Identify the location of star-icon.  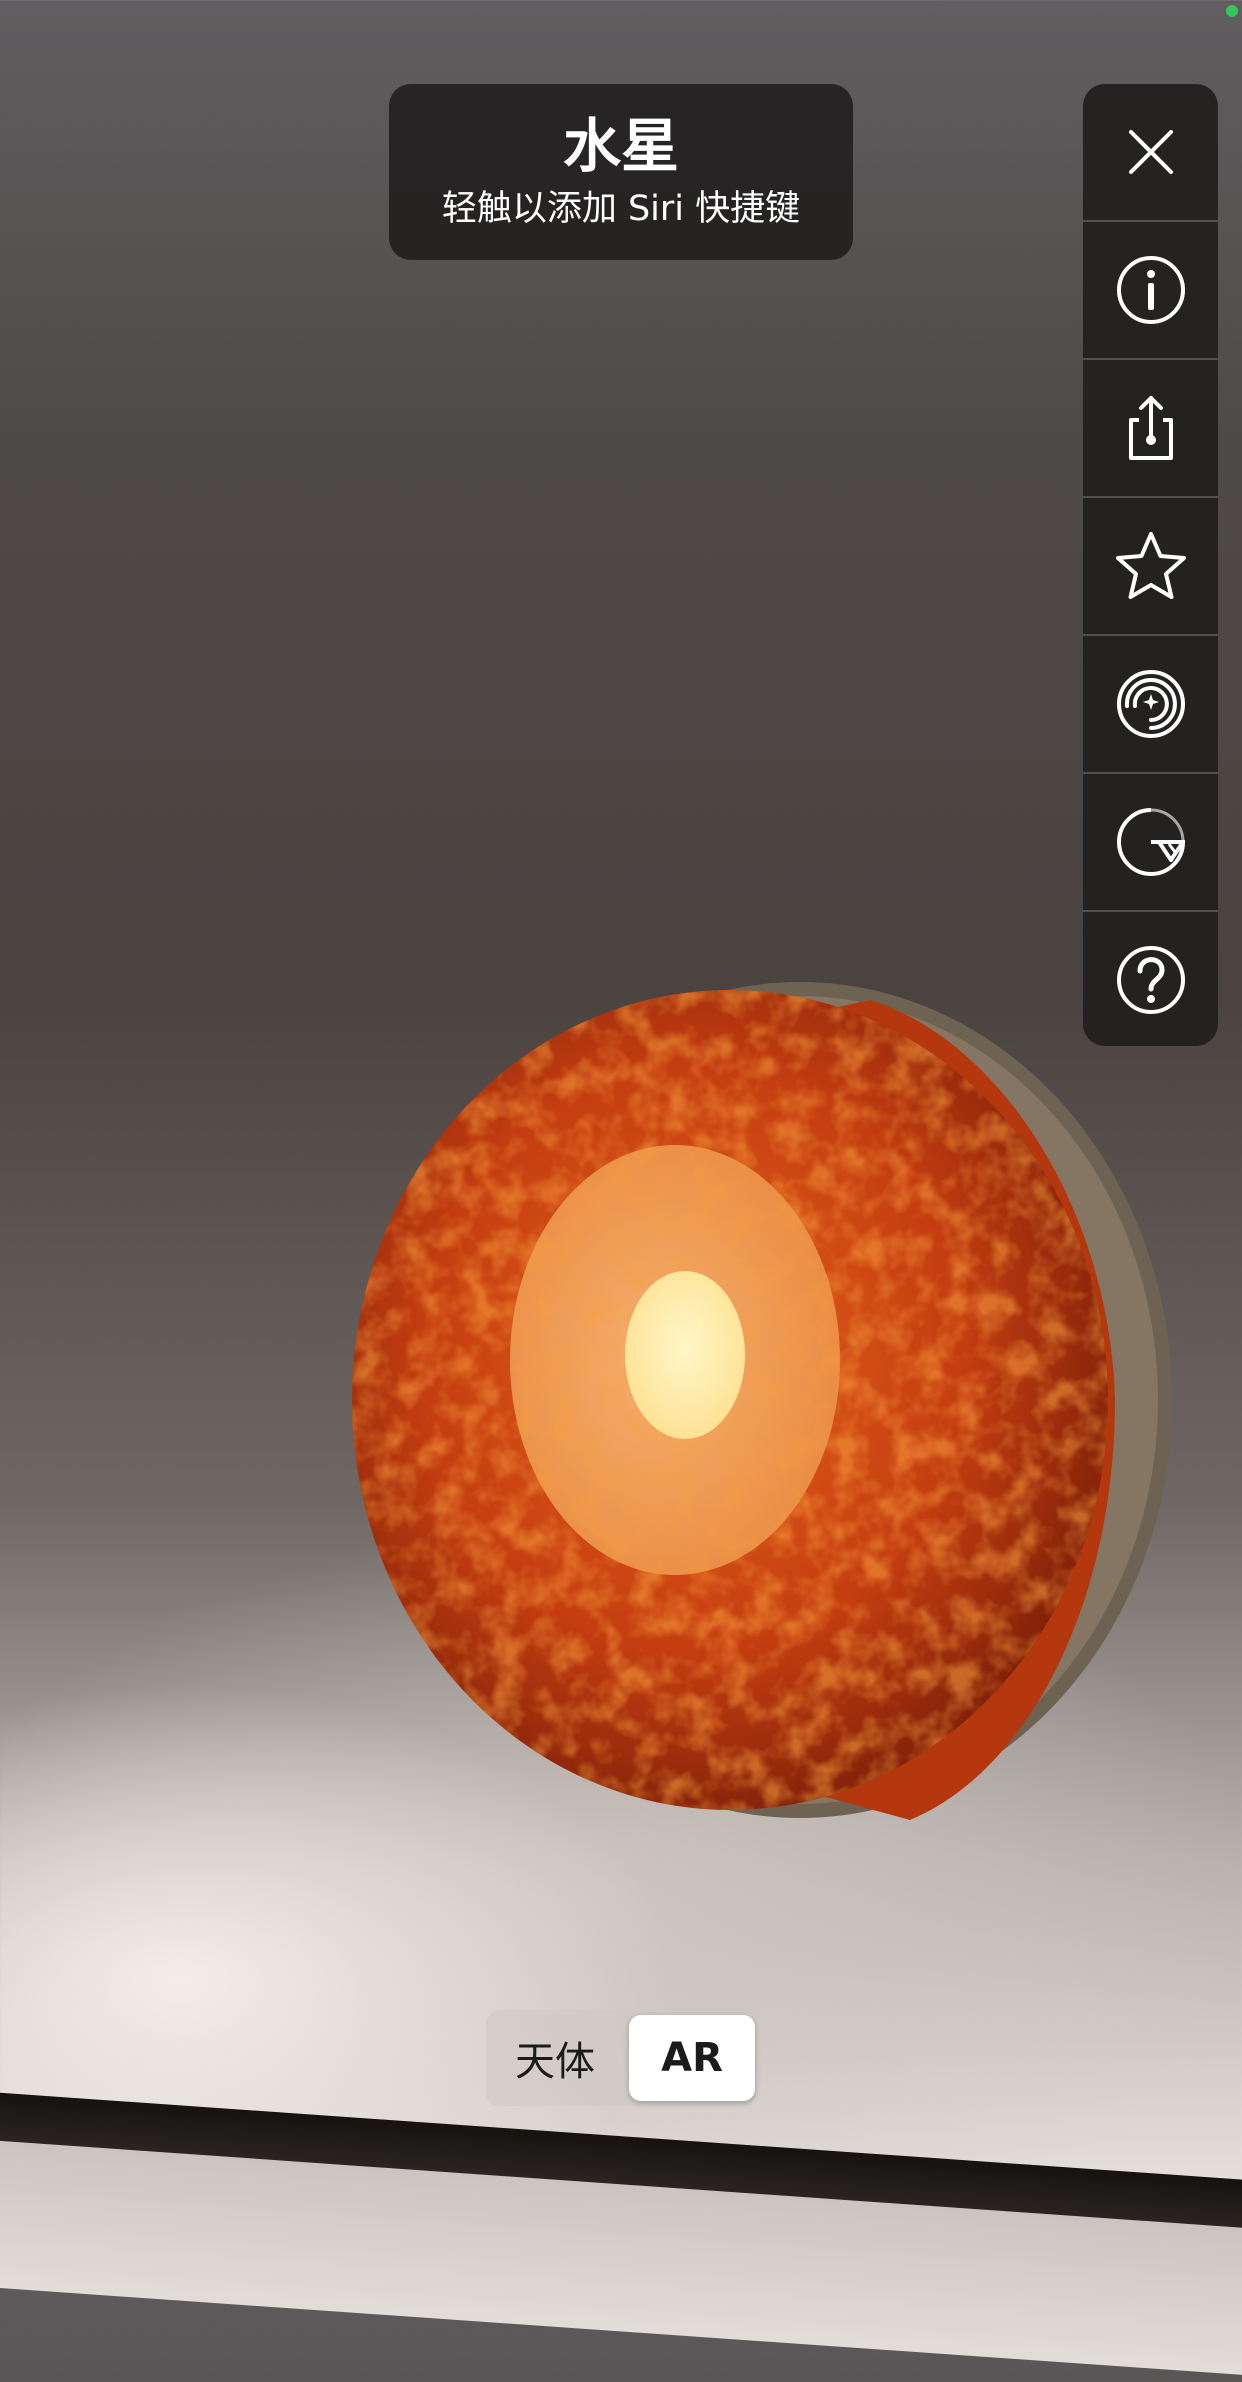
(1150, 565).